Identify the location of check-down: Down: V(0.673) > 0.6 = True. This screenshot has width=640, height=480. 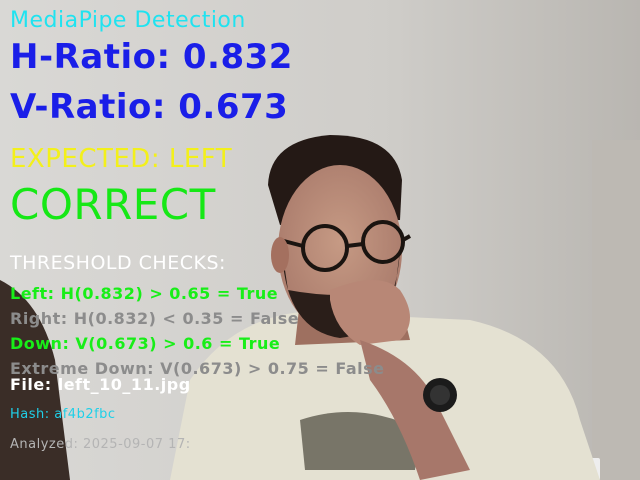
(145, 343).